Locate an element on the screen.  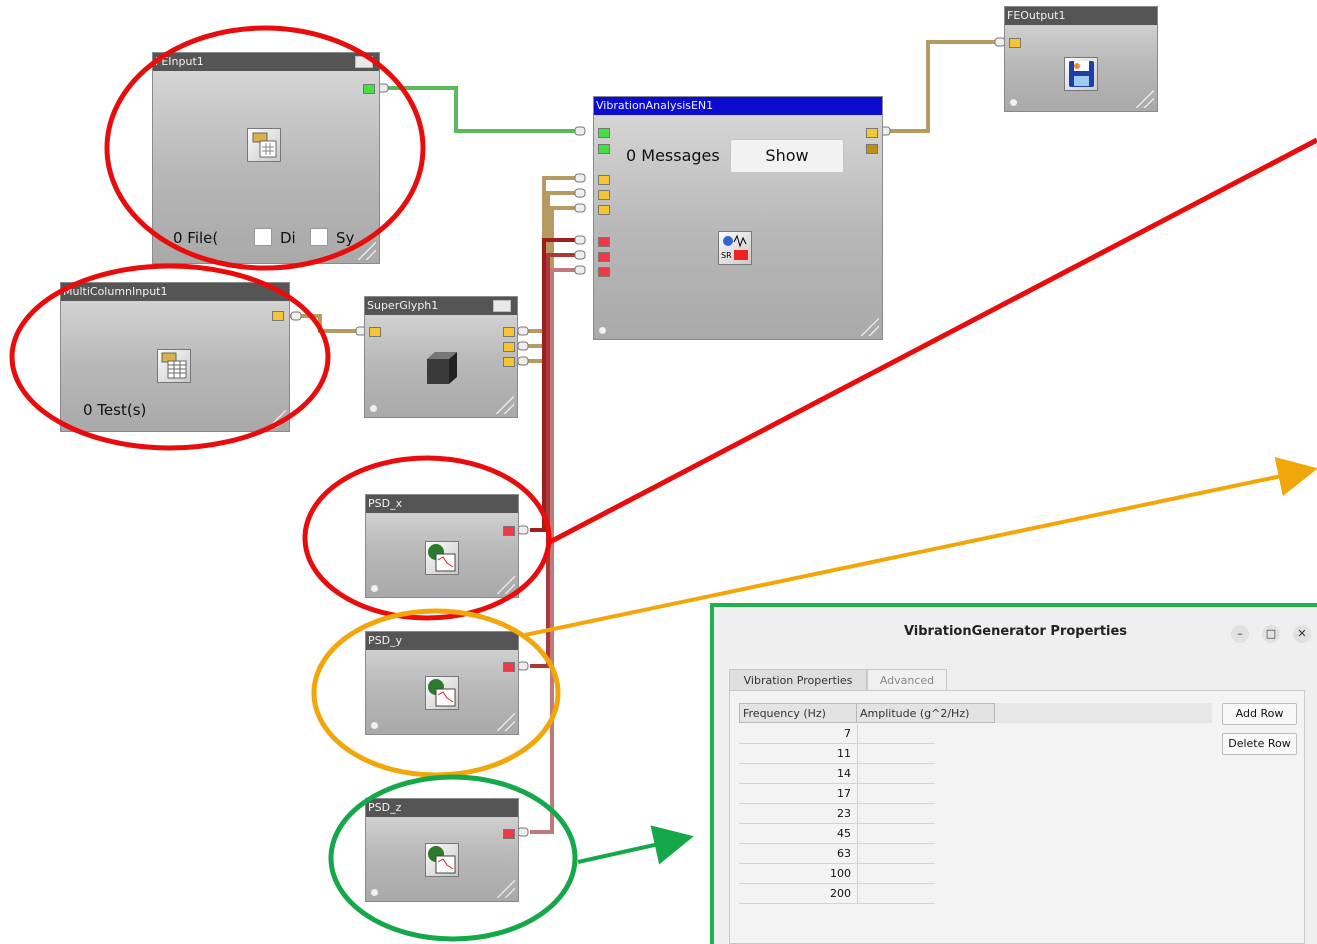
messages-label: 0 Messages is located at coordinates (673, 155).